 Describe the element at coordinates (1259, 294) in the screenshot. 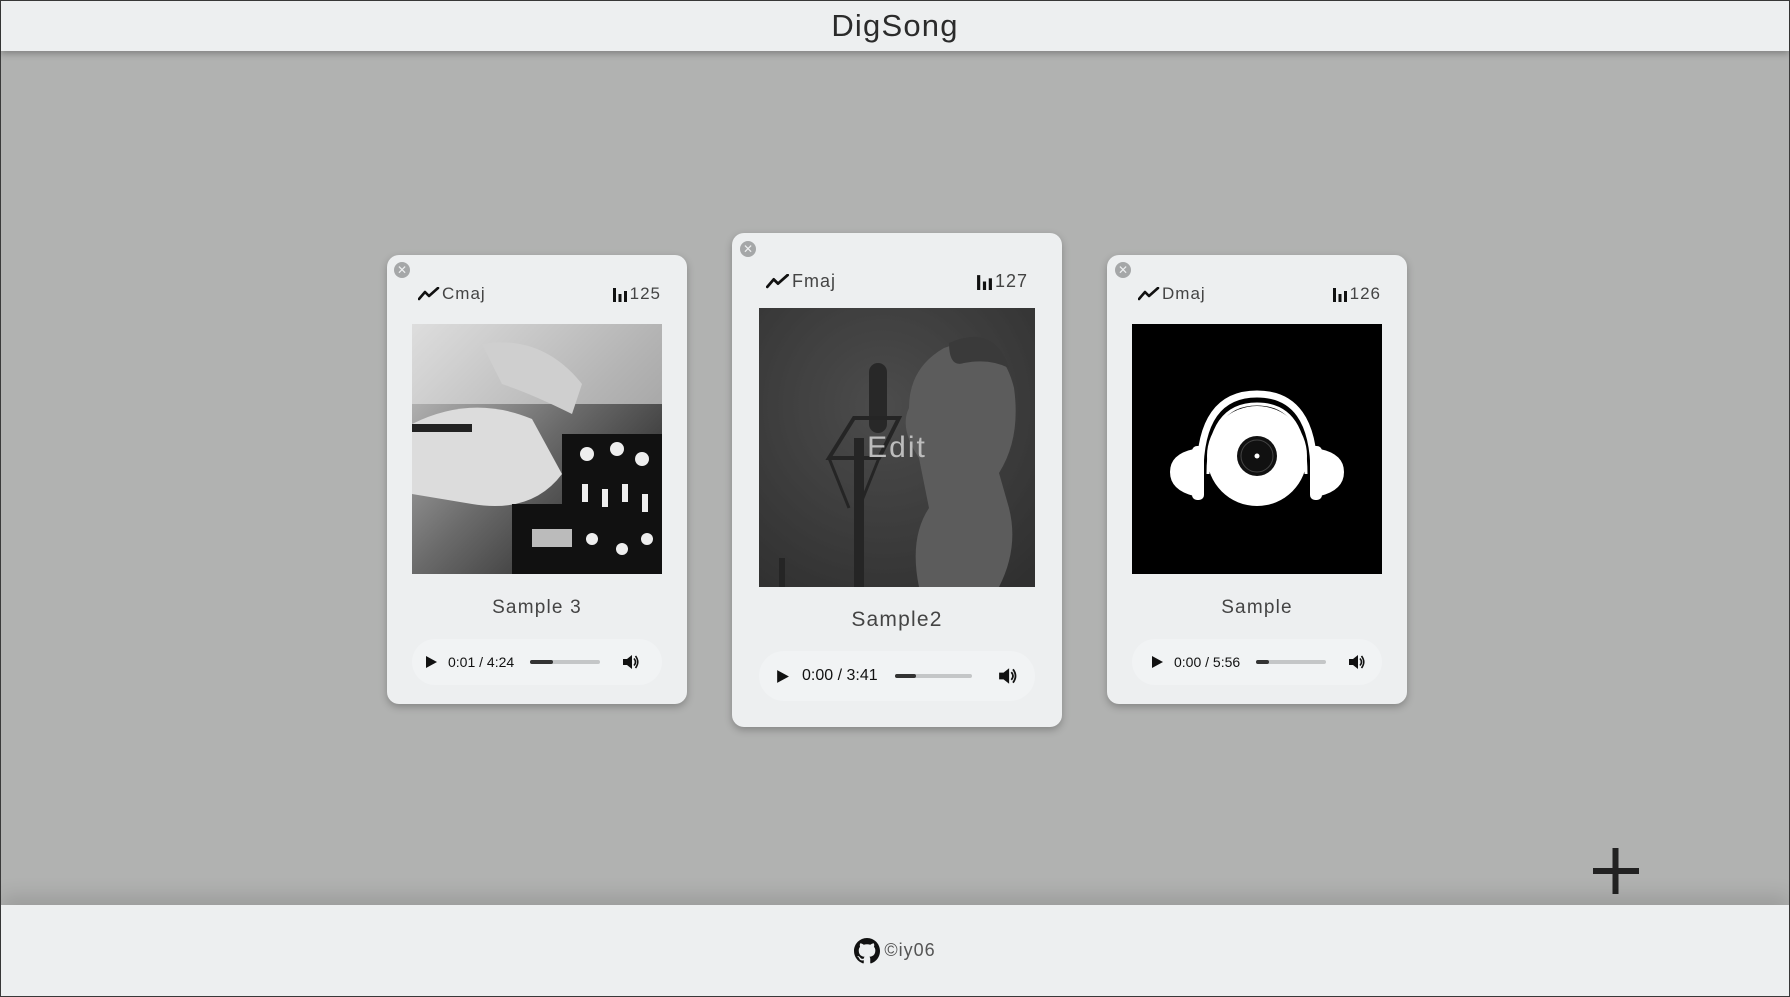

I see `song-meta: Dmaj 126` at that location.